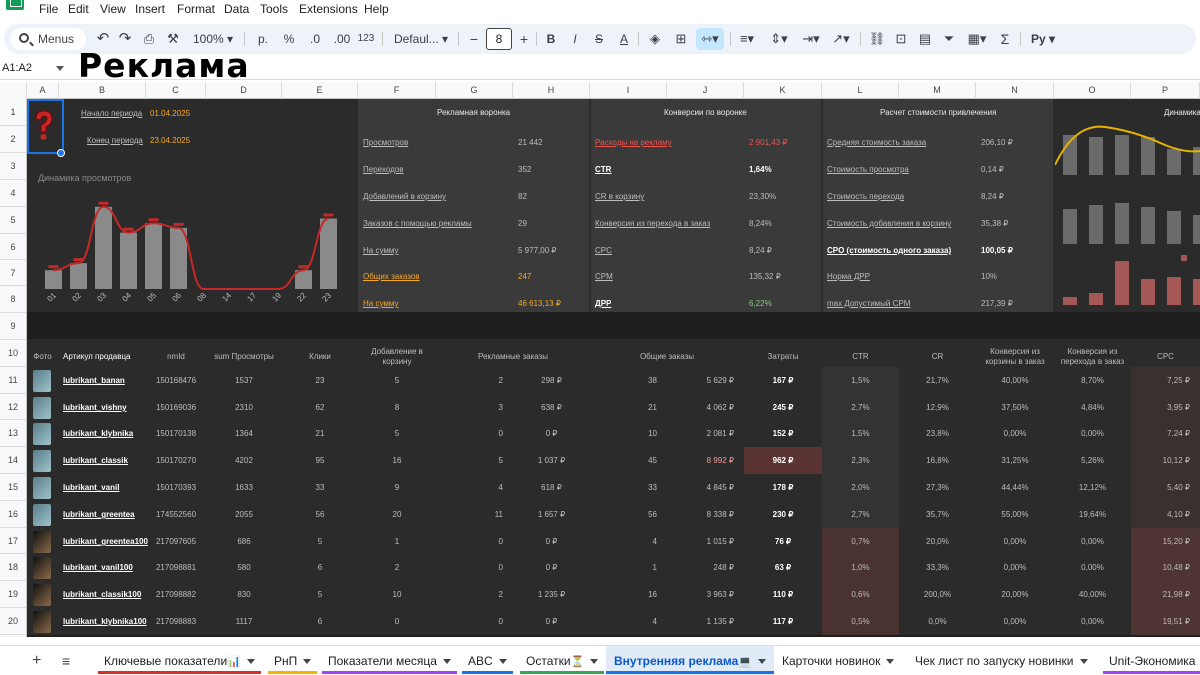  What do you see at coordinates (383, 169) in the screenshot?
I see `funnel-row-label: Переходов` at bounding box center [383, 169].